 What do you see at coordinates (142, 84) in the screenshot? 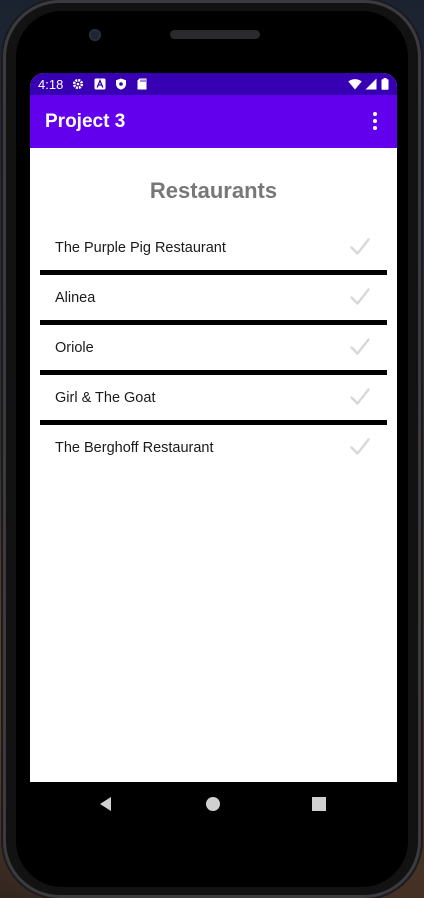
I see `sd-card-icon` at bounding box center [142, 84].